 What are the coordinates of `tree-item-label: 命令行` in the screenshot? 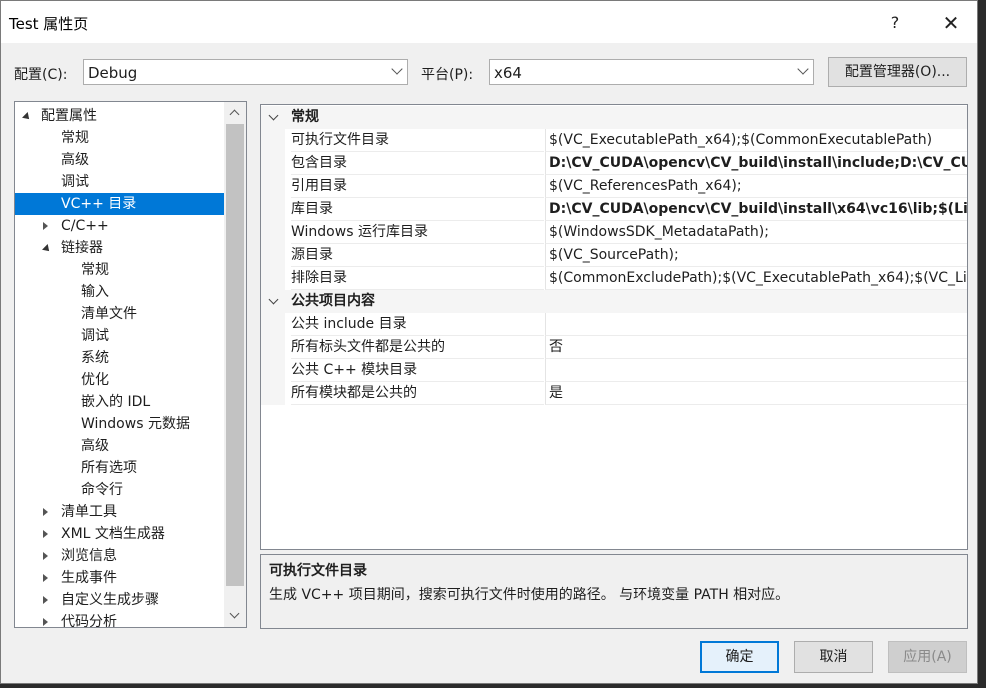 It's located at (102, 490).